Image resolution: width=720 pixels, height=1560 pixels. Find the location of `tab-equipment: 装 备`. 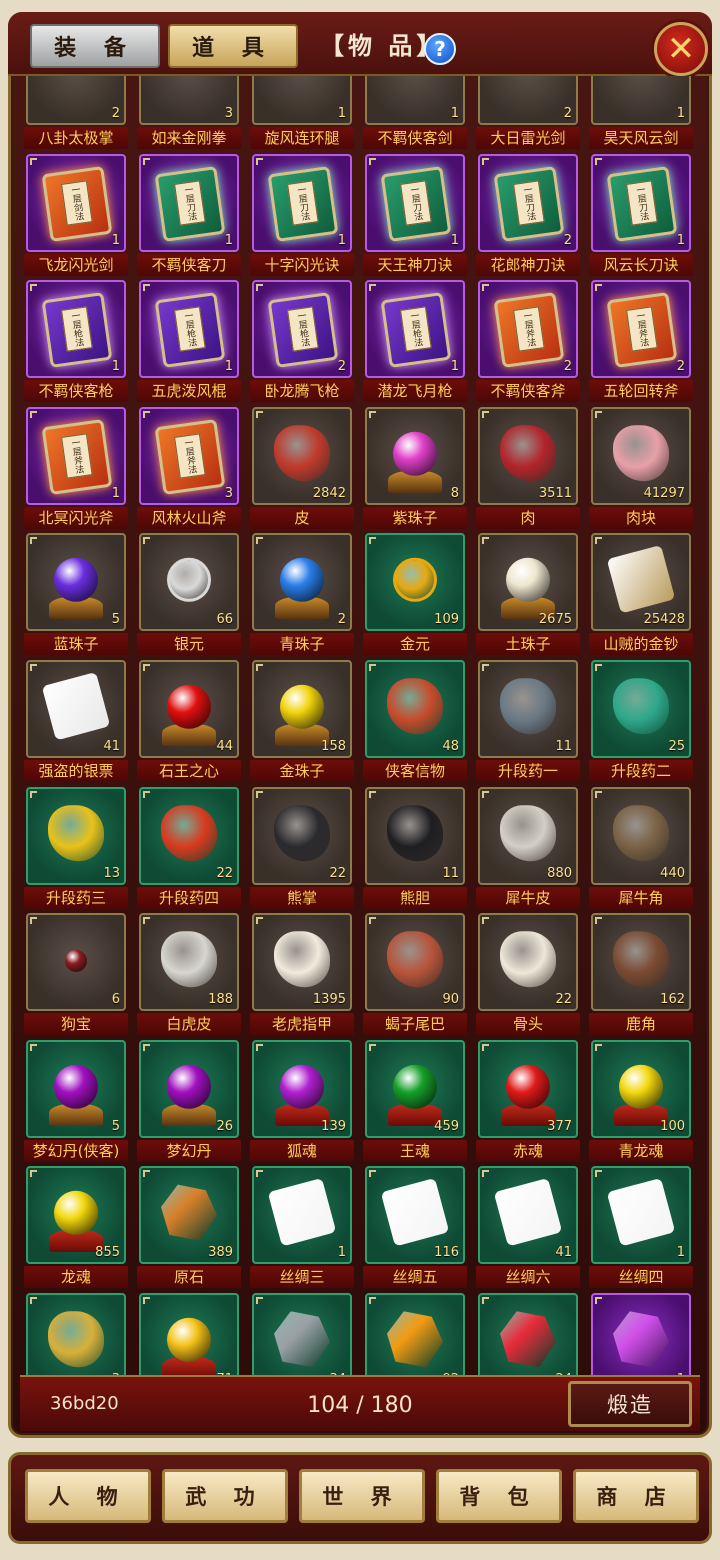

tab-equipment: 装 备 is located at coordinates (95, 46).